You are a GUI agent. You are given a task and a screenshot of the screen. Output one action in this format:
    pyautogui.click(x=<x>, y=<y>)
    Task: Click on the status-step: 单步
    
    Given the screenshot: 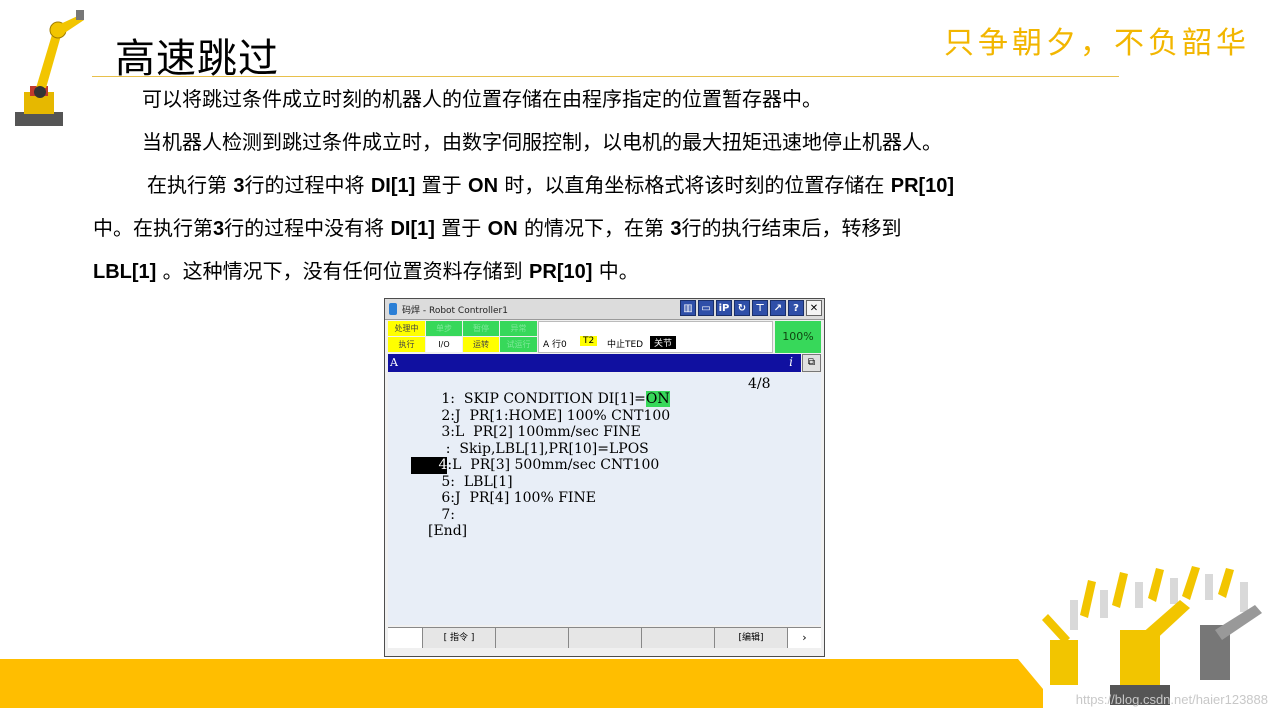 What is the action you would take?
    pyautogui.click(x=444, y=328)
    